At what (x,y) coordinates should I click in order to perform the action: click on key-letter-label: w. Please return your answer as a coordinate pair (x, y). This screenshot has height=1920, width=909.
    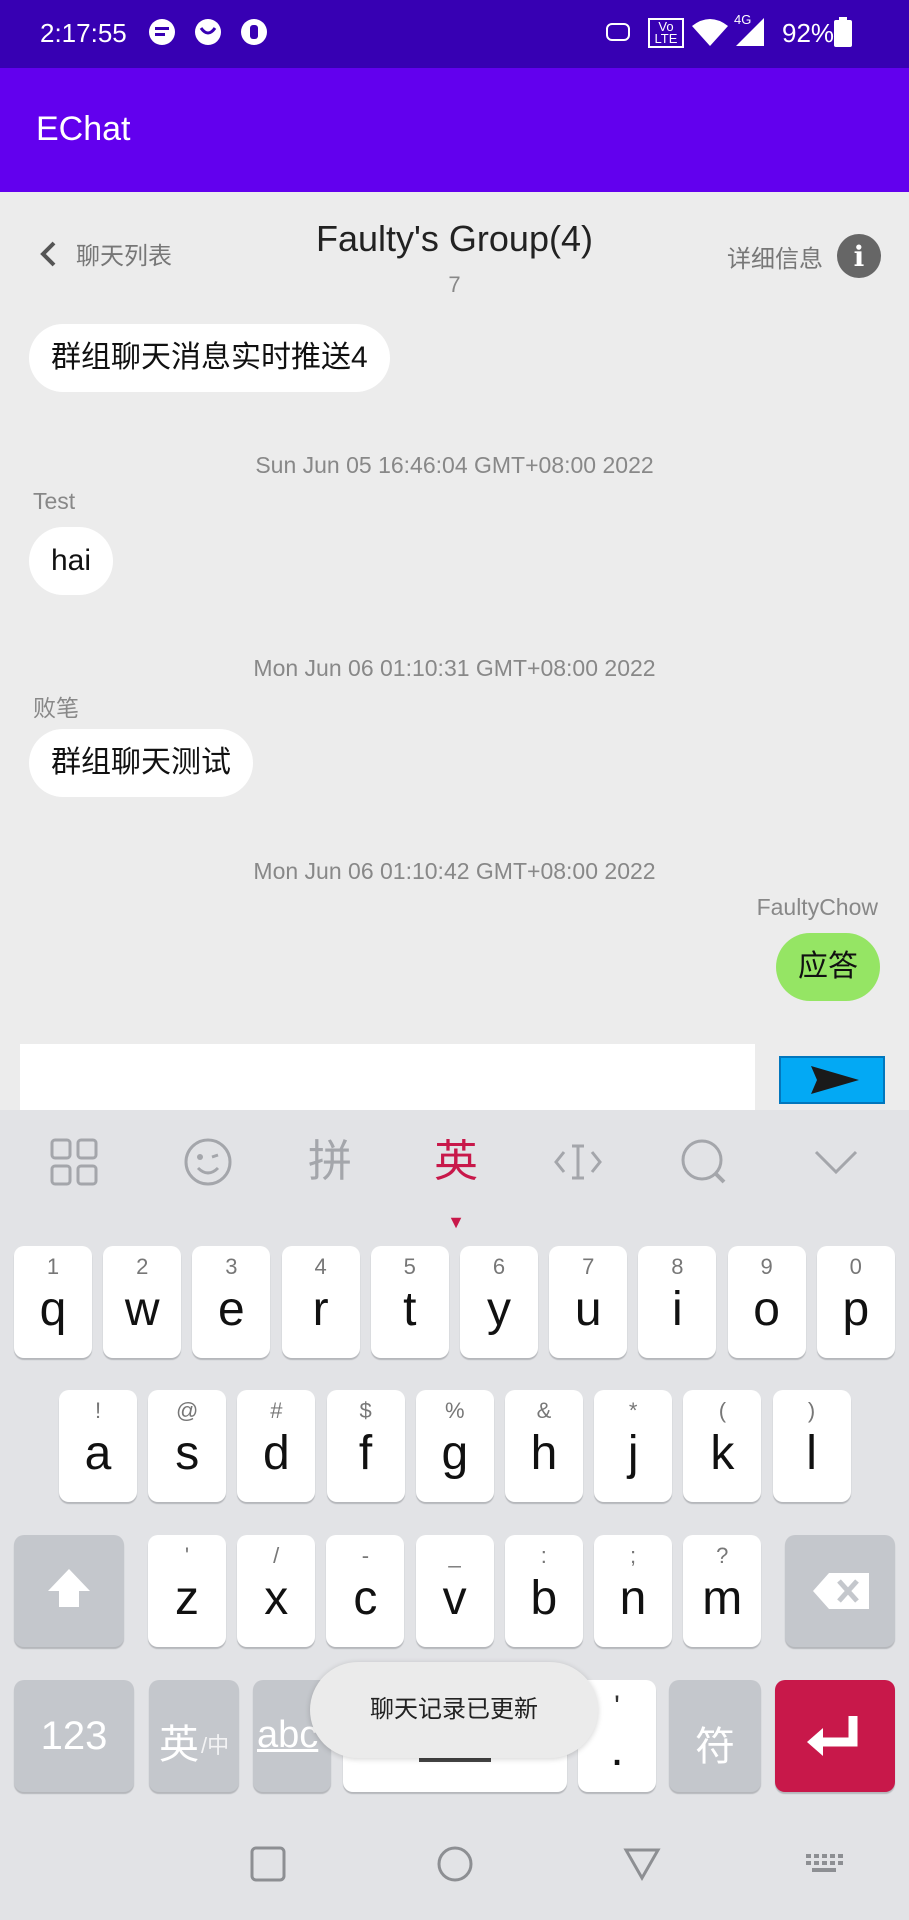
    Looking at the image, I should click on (142, 1309).